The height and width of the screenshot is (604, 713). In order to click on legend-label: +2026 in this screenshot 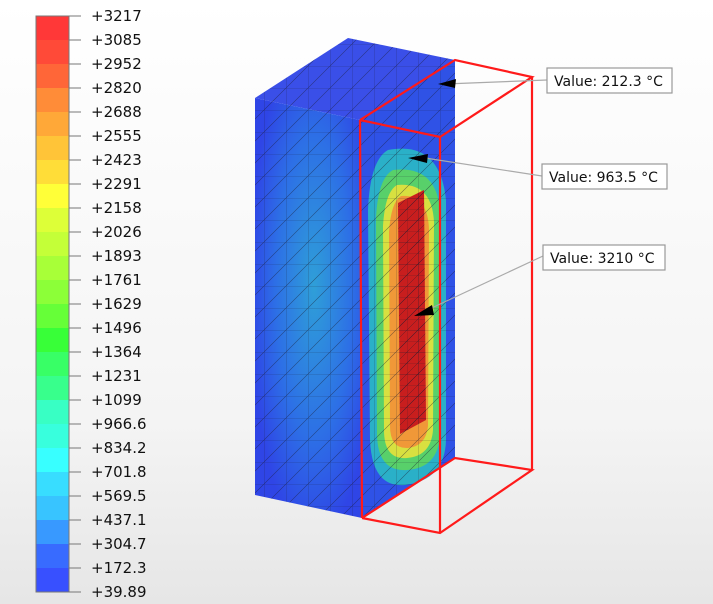, I will do `click(116, 232)`.